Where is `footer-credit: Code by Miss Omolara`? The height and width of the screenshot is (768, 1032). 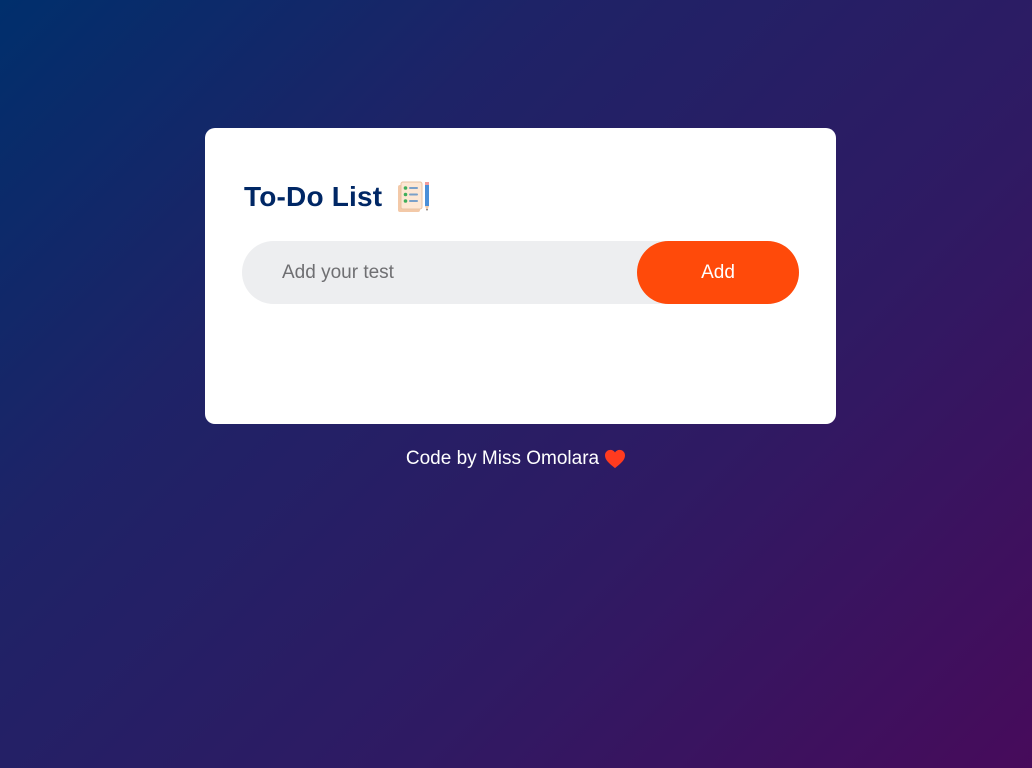
footer-credit: Code by Miss Omolara is located at coordinates (516, 459).